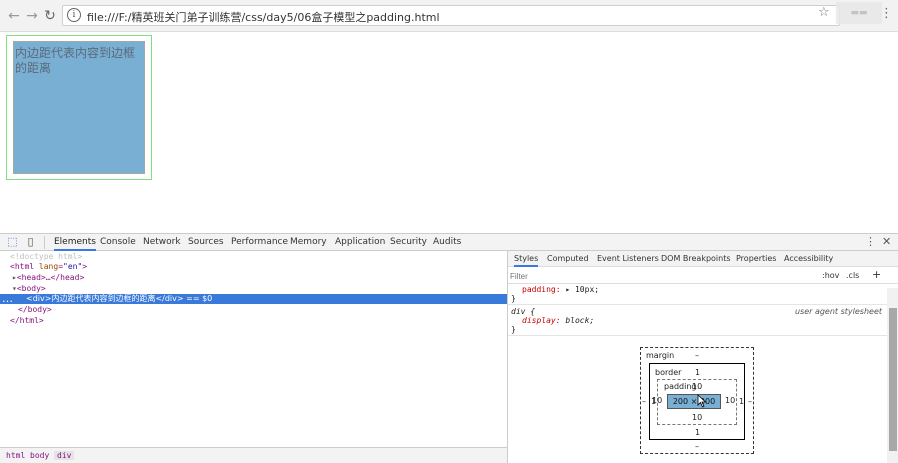 The image size is (898, 463). I want to click on dom-html-close: </html>, so click(27, 321).